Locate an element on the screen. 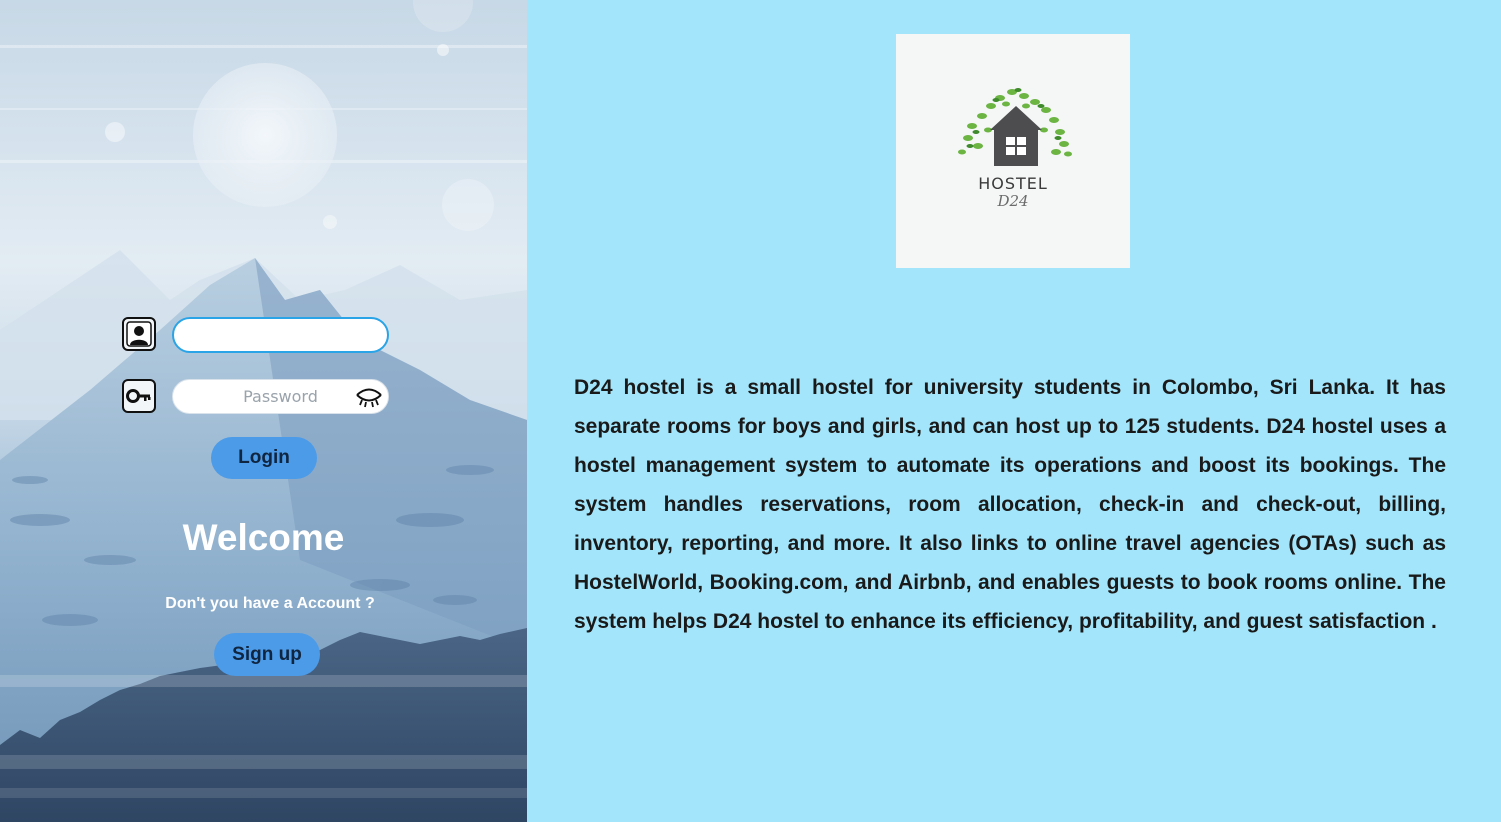 This screenshot has height=822, width=1501. login-button: Login is located at coordinates (264, 458).